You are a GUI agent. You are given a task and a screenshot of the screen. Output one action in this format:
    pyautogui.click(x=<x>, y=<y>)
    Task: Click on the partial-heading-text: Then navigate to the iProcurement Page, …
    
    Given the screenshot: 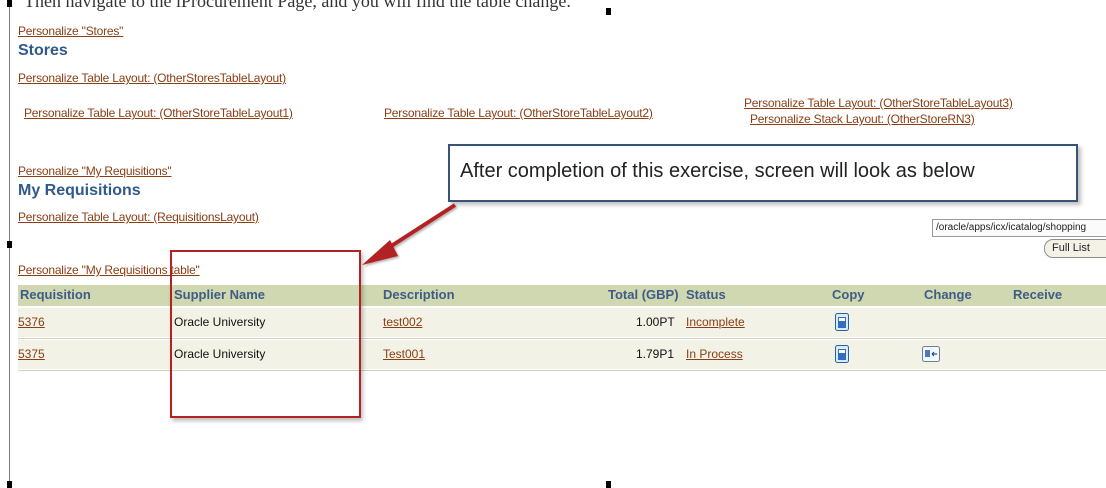 What is the action you would take?
    pyautogui.click(x=297, y=5)
    